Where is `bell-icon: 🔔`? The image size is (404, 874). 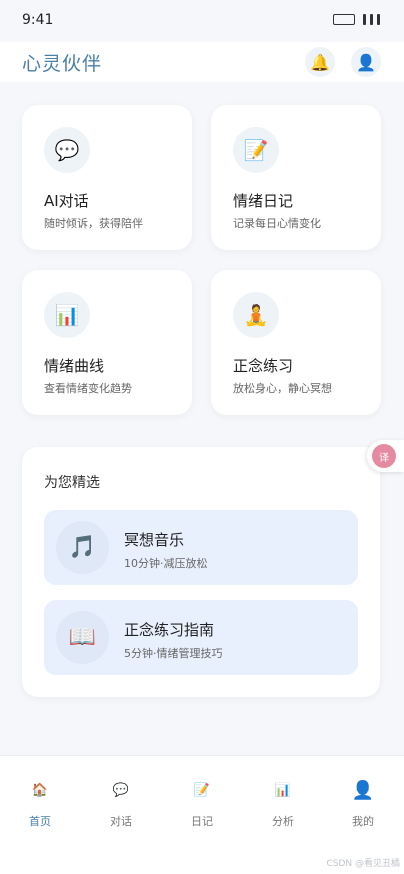
bell-icon: 🔔 is located at coordinates (320, 62).